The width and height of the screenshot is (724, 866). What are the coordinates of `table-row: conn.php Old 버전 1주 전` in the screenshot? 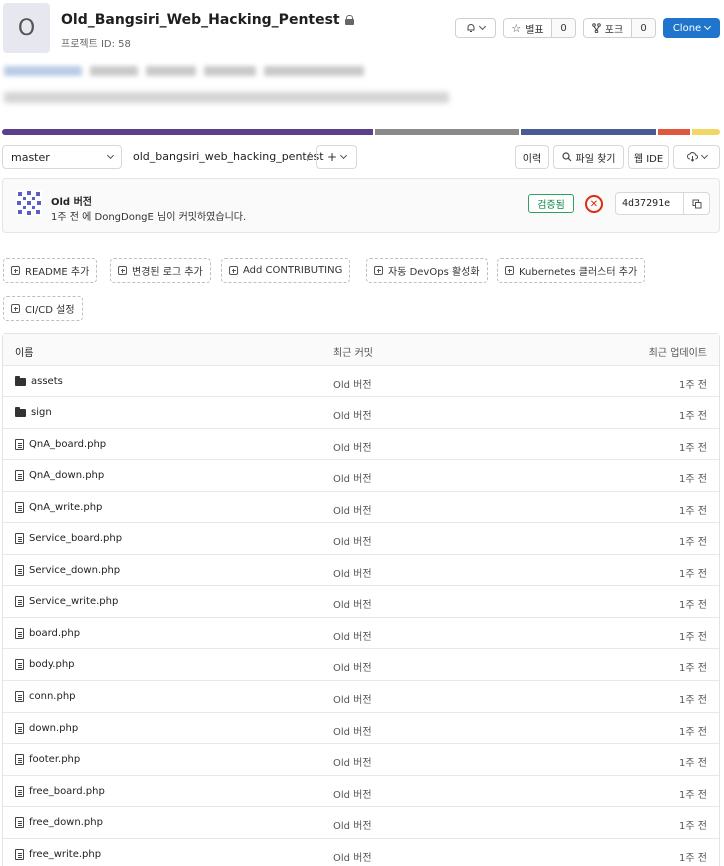 It's located at (361, 697).